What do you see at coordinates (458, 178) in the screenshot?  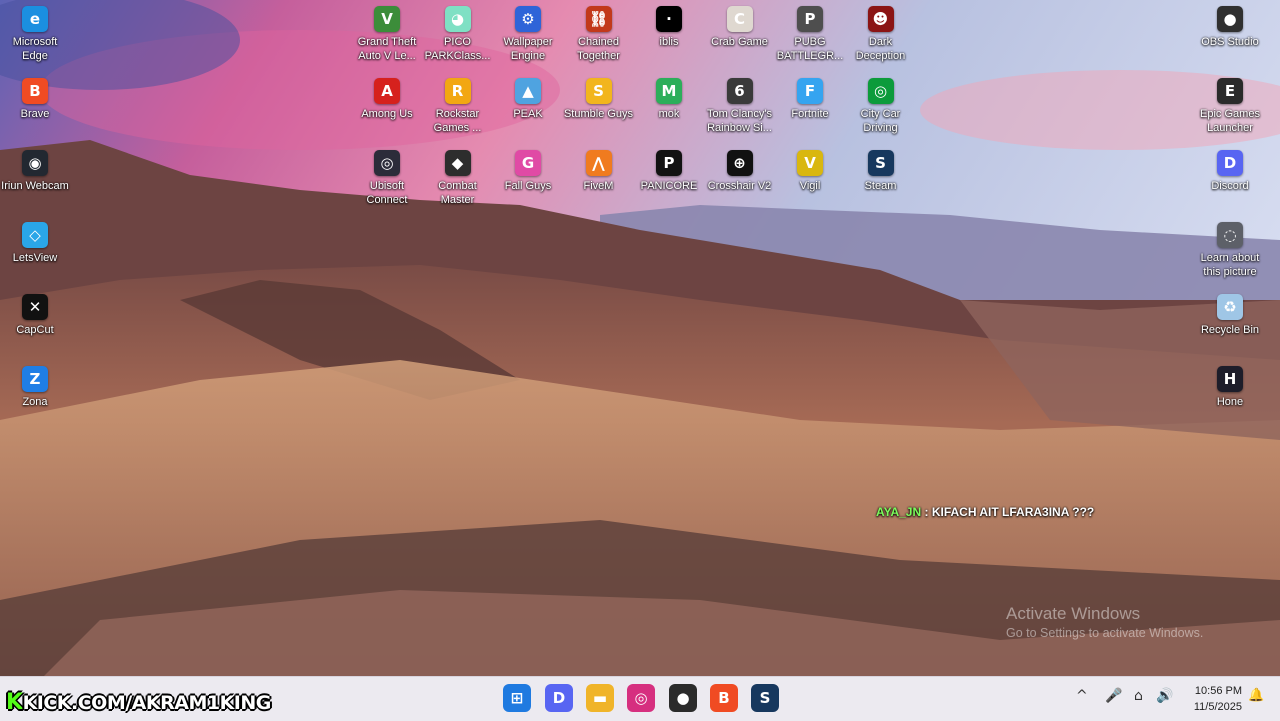 I see `desktop-icon-combat-master: ◆ Combat Master` at bounding box center [458, 178].